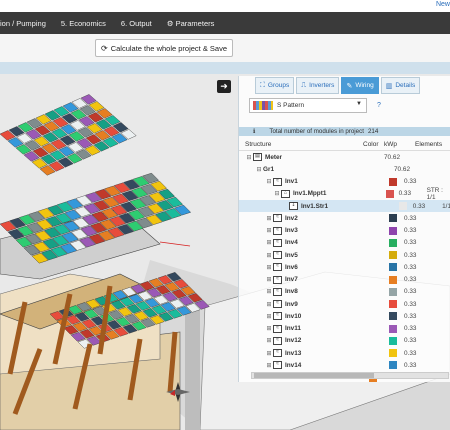 The image size is (450, 430). I want to click on tab-wiring: ✎ Wiring, so click(360, 85).